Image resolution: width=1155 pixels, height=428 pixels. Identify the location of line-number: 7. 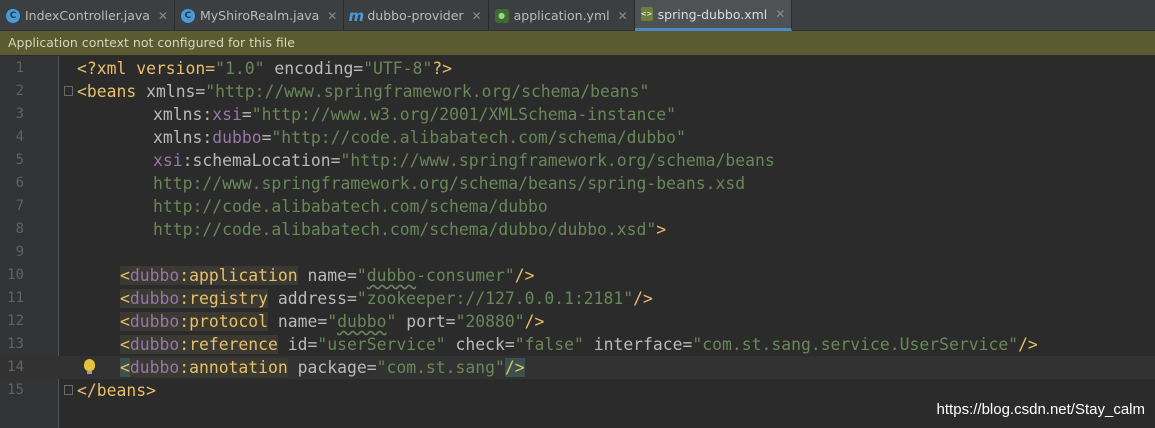
(19, 206).